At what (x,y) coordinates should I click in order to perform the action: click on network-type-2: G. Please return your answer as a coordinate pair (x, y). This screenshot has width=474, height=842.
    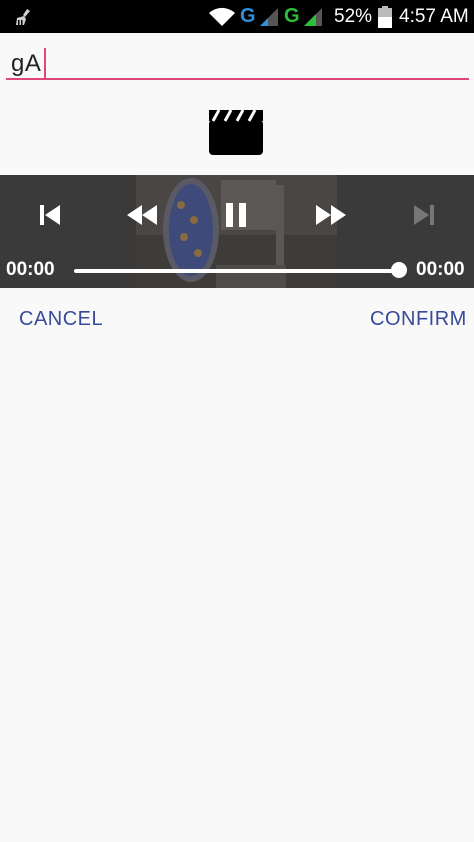
    Looking at the image, I should click on (292, 16).